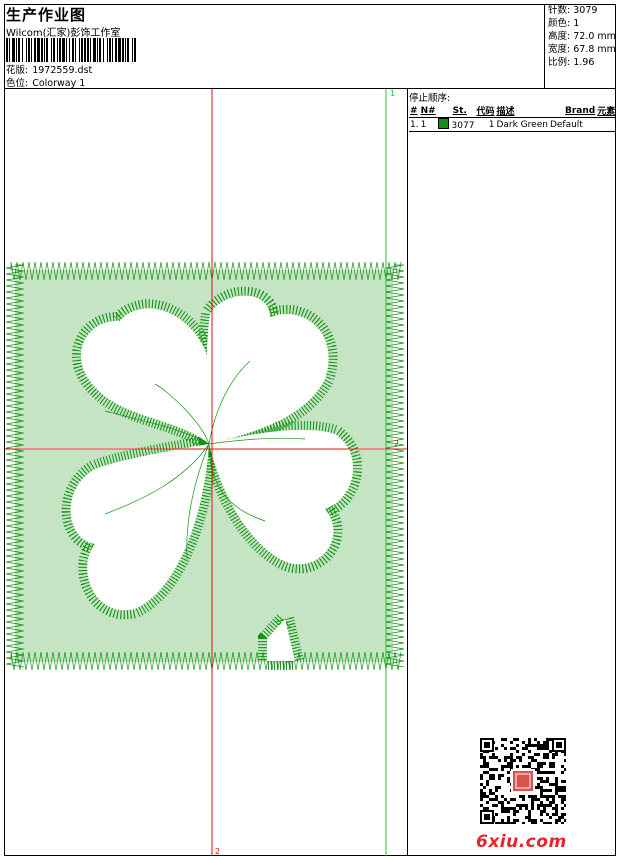  Describe the element at coordinates (281, 497) in the screenshot. I see `clover-leaf` at that location.